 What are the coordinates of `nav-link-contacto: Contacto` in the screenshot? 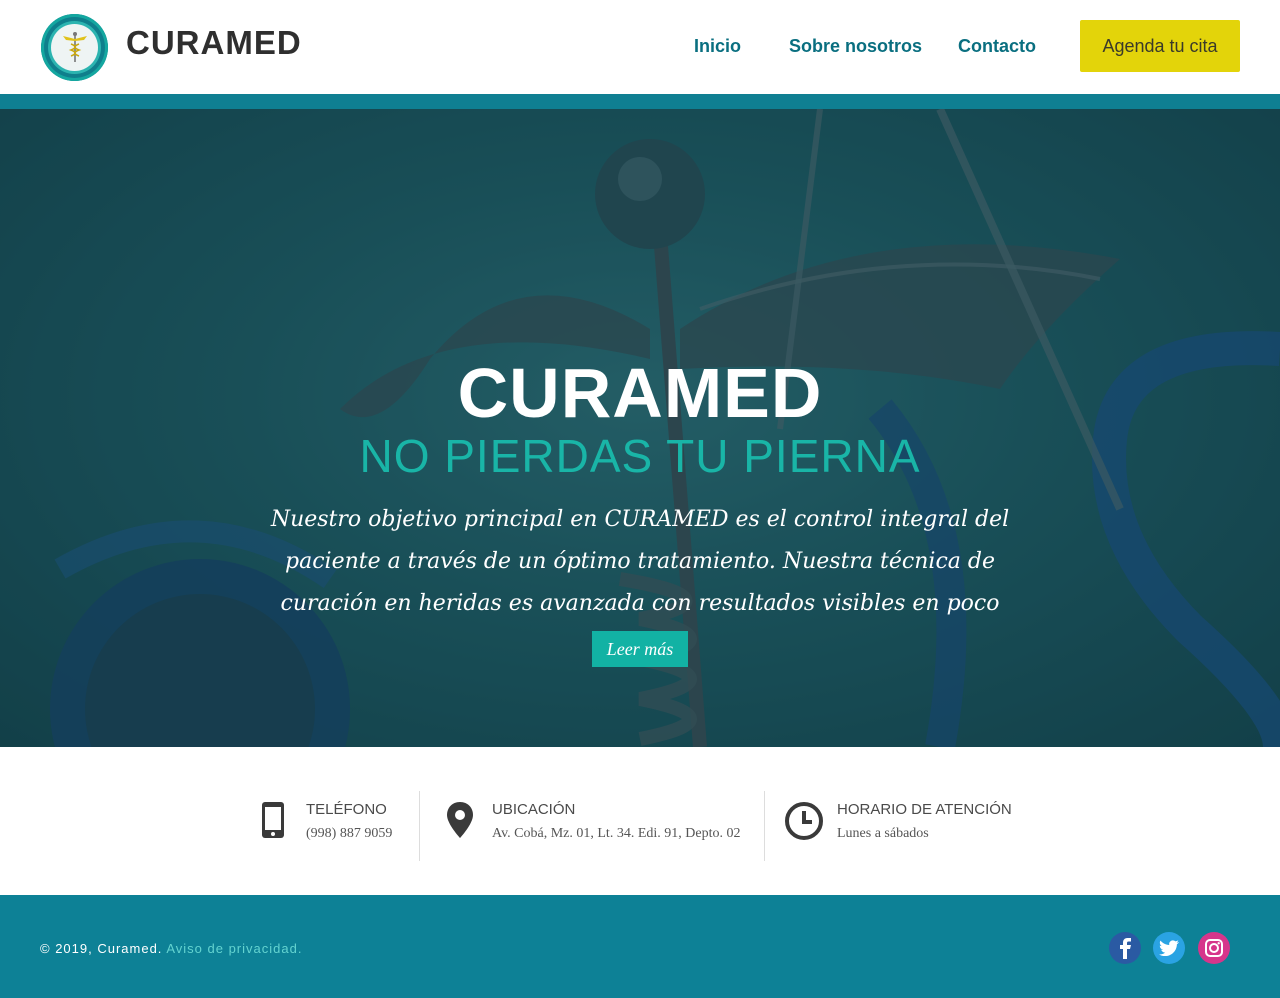 It's located at (997, 46).